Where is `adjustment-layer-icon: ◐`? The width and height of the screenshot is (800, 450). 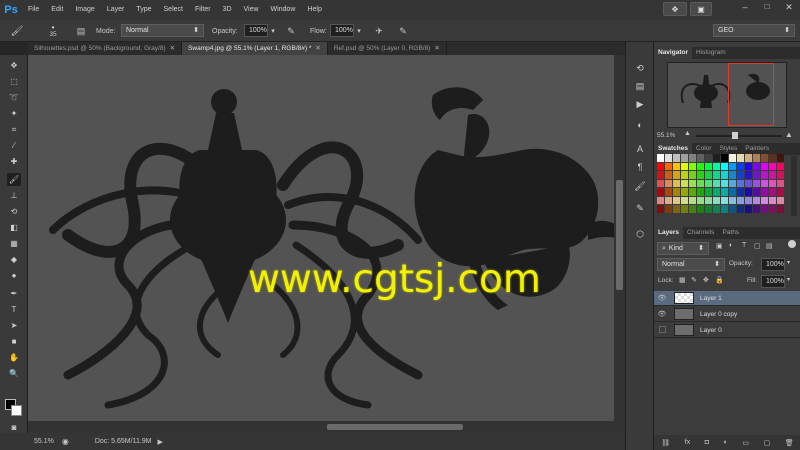 adjustment-layer-icon: ◐ is located at coordinates (726, 442).